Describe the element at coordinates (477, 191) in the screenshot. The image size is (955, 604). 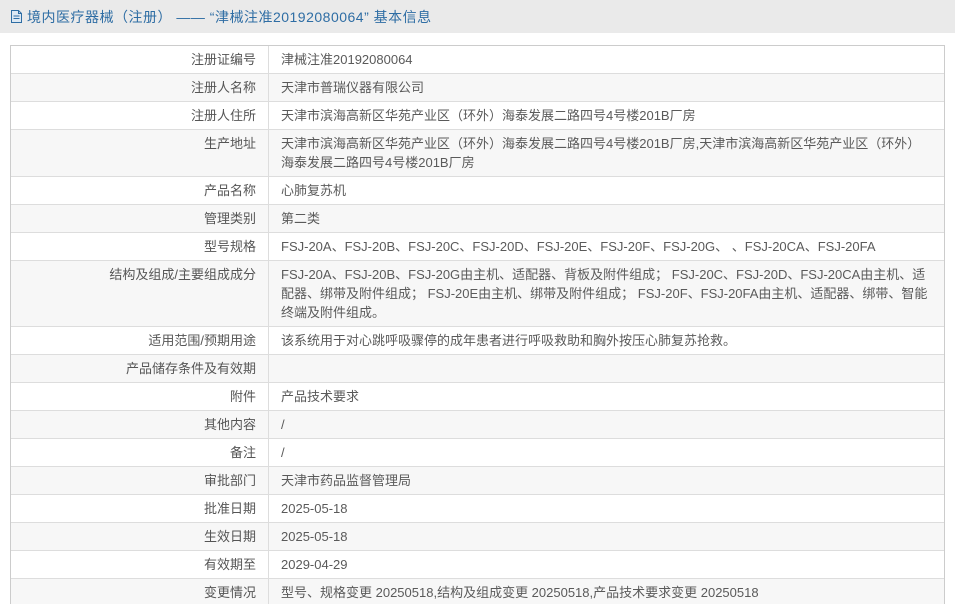
I see `table-row-product-name: 产品名称 心肺复苏机` at that location.